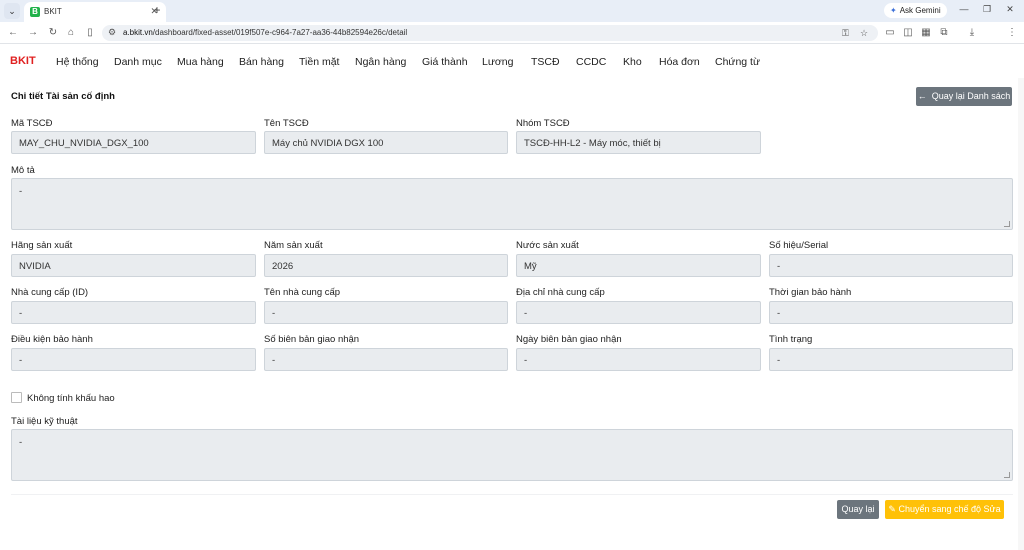 Image resolution: width=1024 pixels, height=550 pixels. I want to click on nuoc-san-xuat-field: Mỹ, so click(638, 265).